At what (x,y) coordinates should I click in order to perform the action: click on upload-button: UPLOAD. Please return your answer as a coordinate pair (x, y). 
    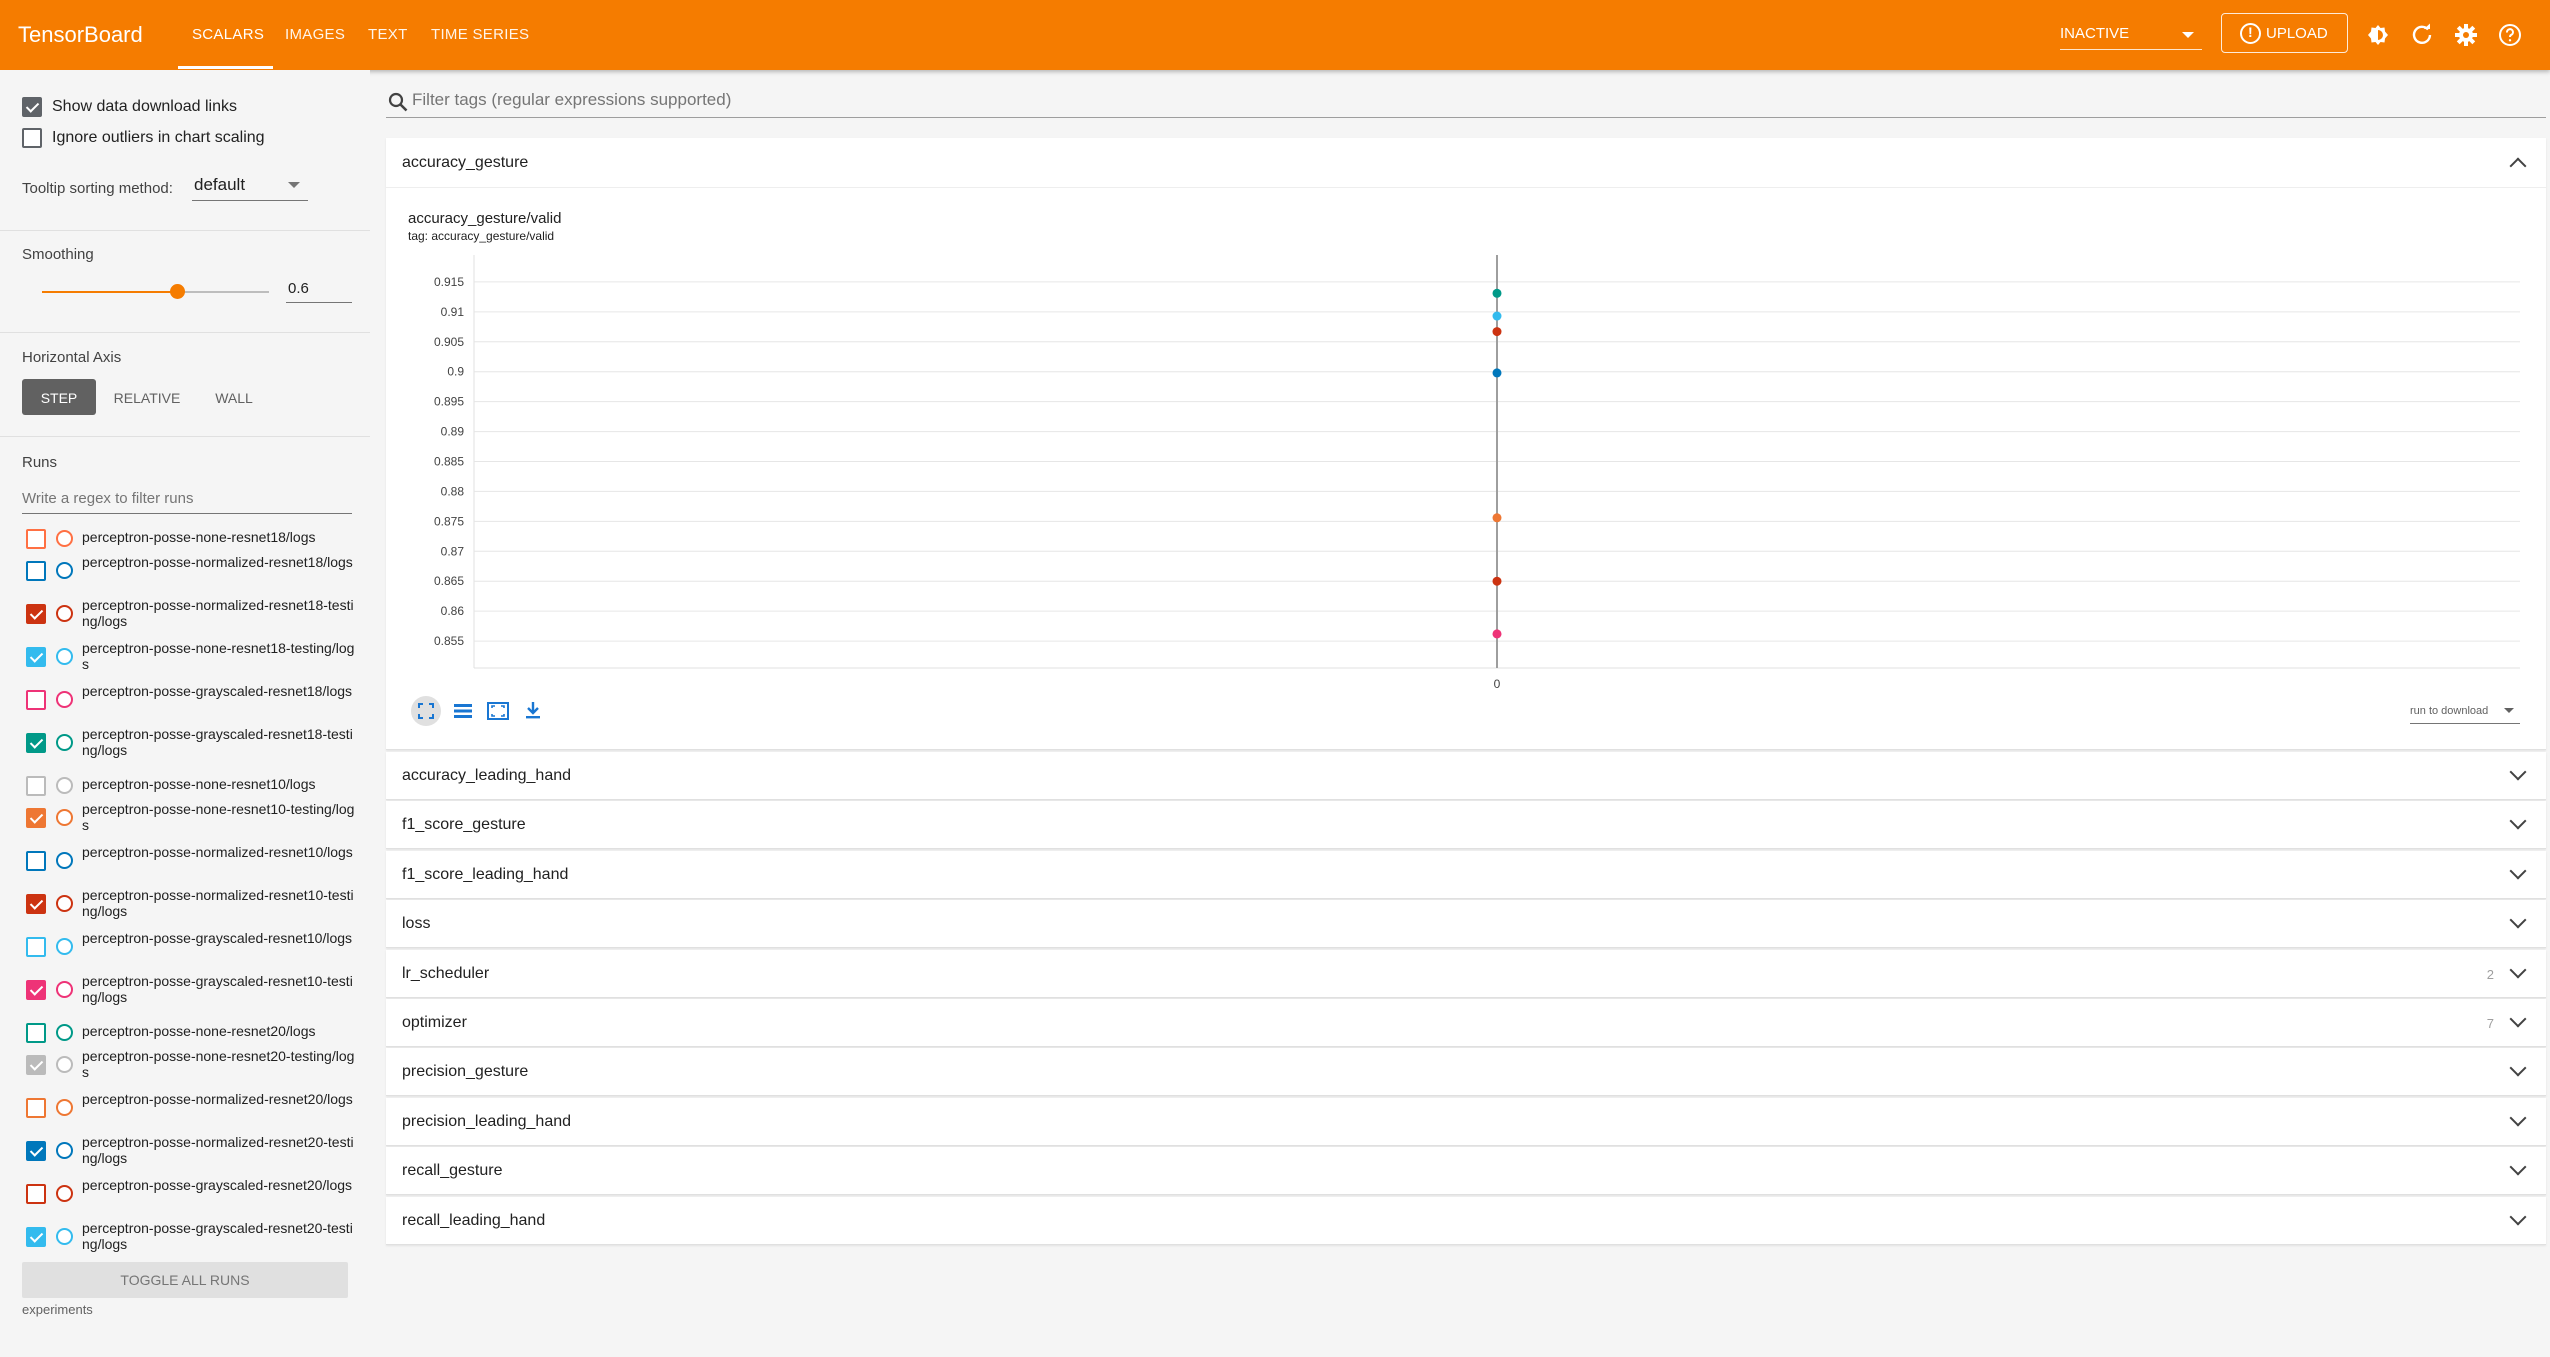
    Looking at the image, I should click on (2284, 33).